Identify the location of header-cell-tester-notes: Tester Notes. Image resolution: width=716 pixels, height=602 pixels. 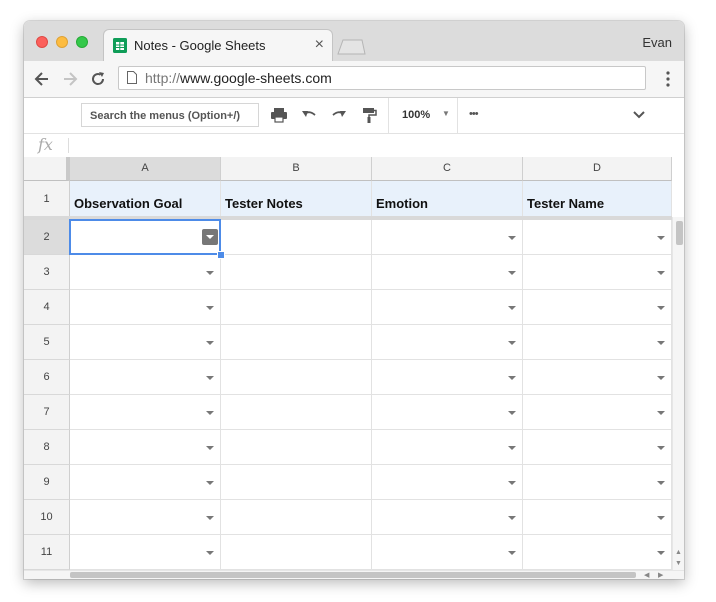
(296, 199).